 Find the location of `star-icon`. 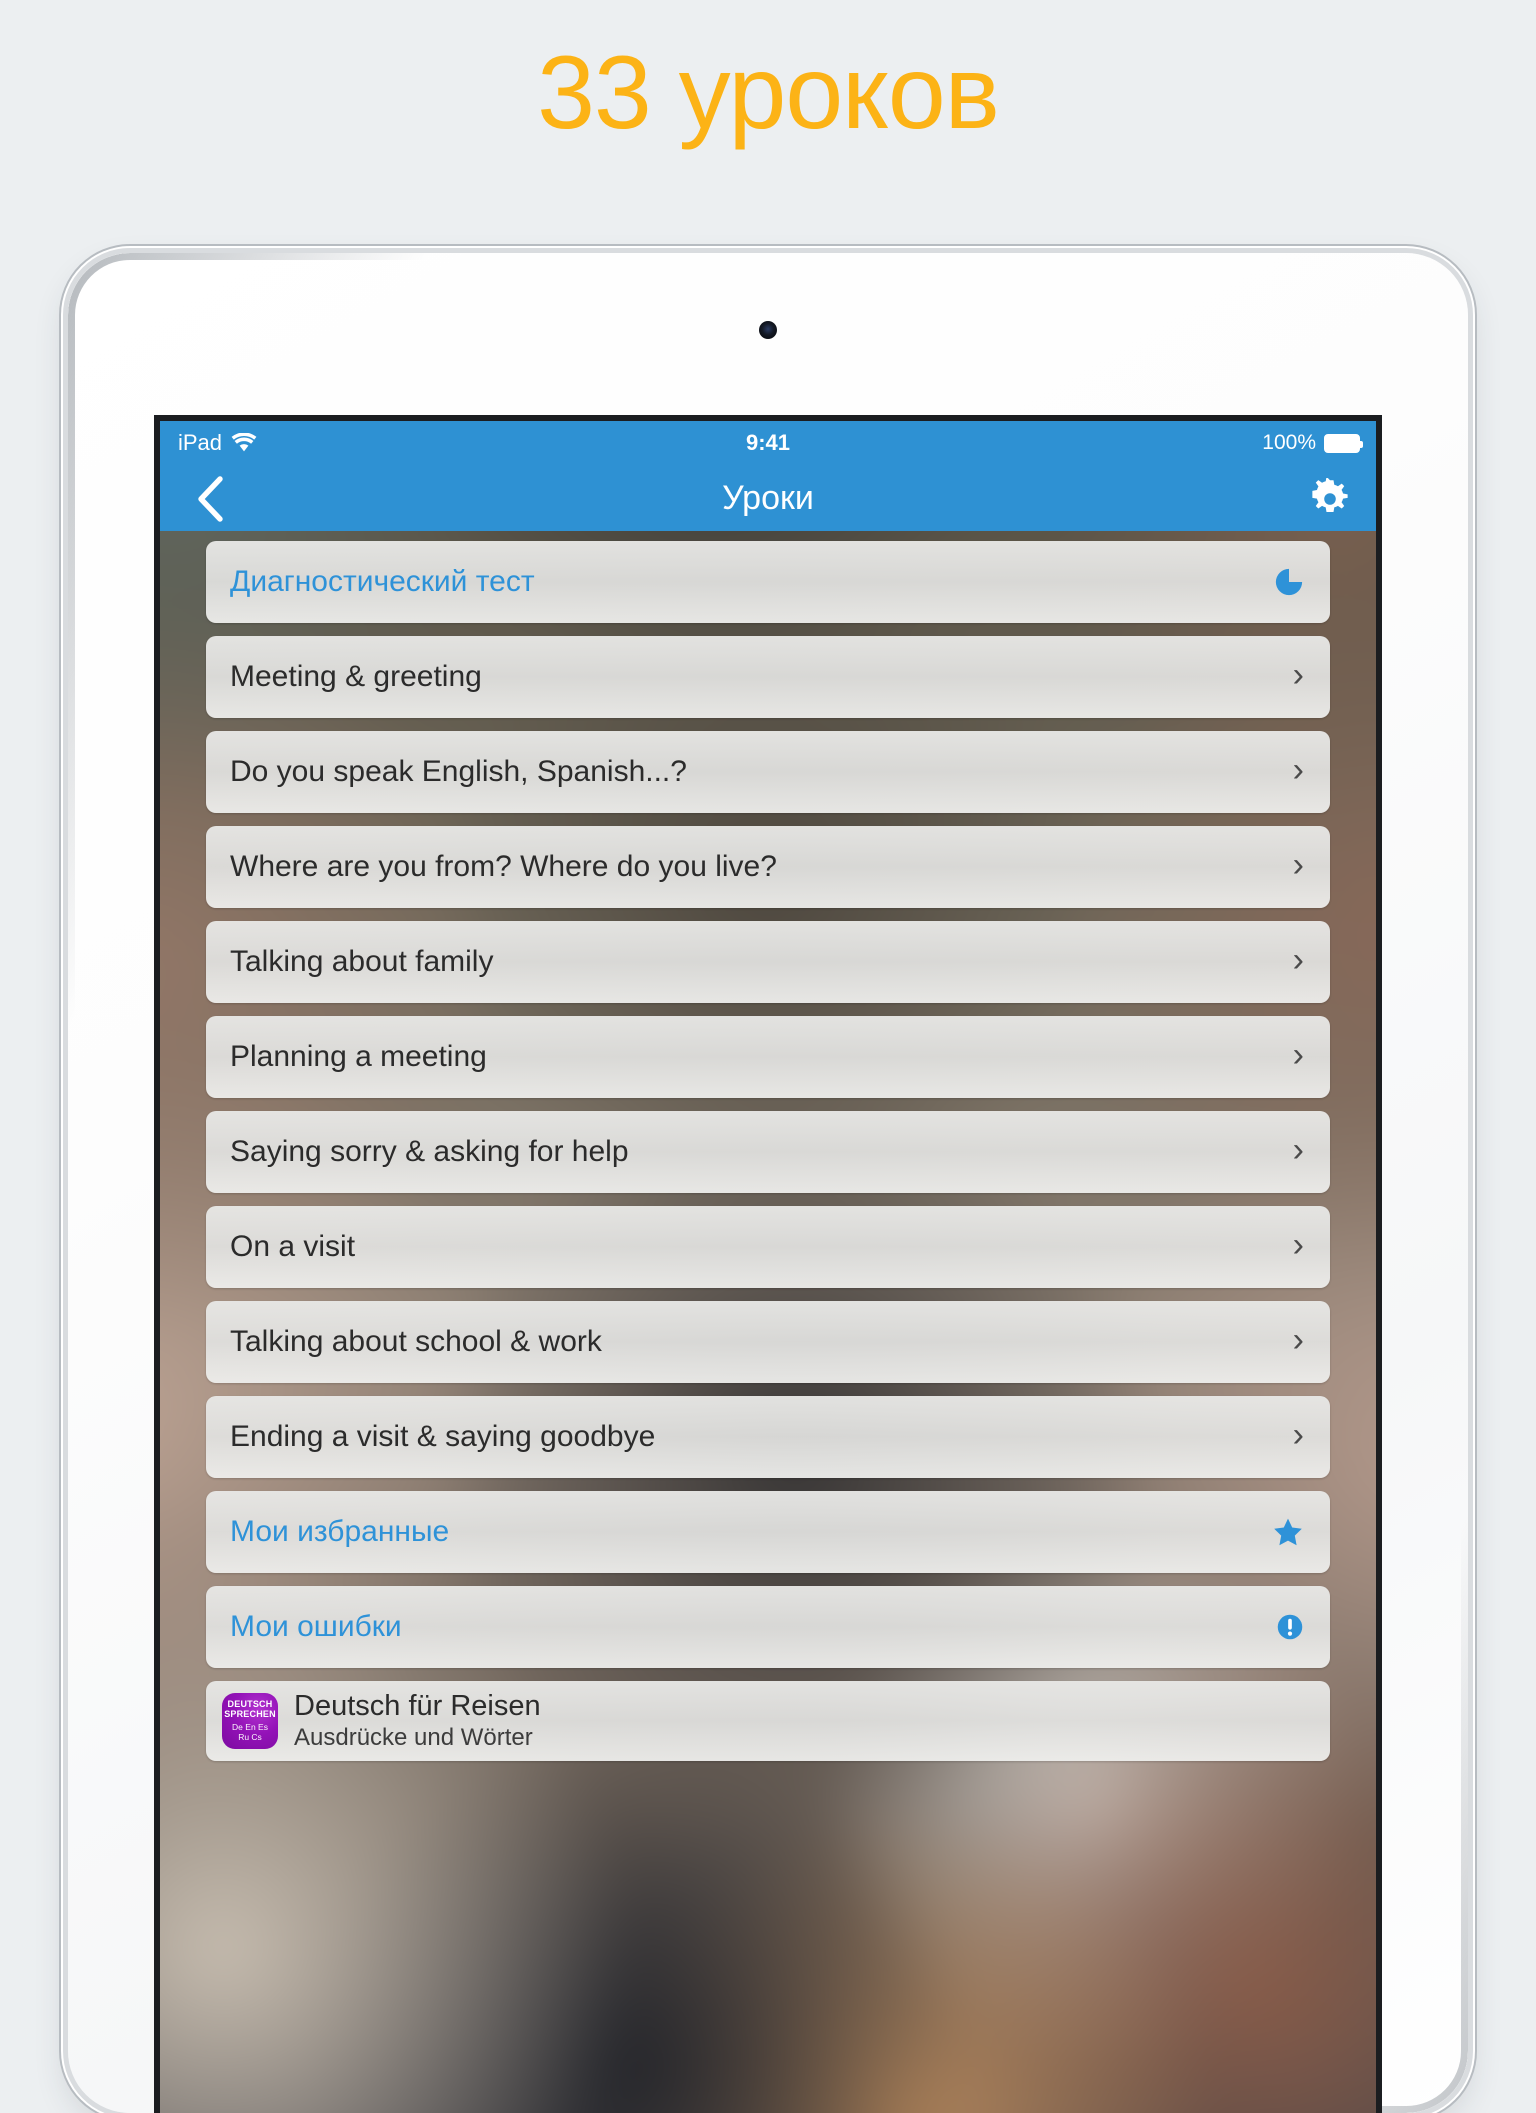

star-icon is located at coordinates (1288, 1532).